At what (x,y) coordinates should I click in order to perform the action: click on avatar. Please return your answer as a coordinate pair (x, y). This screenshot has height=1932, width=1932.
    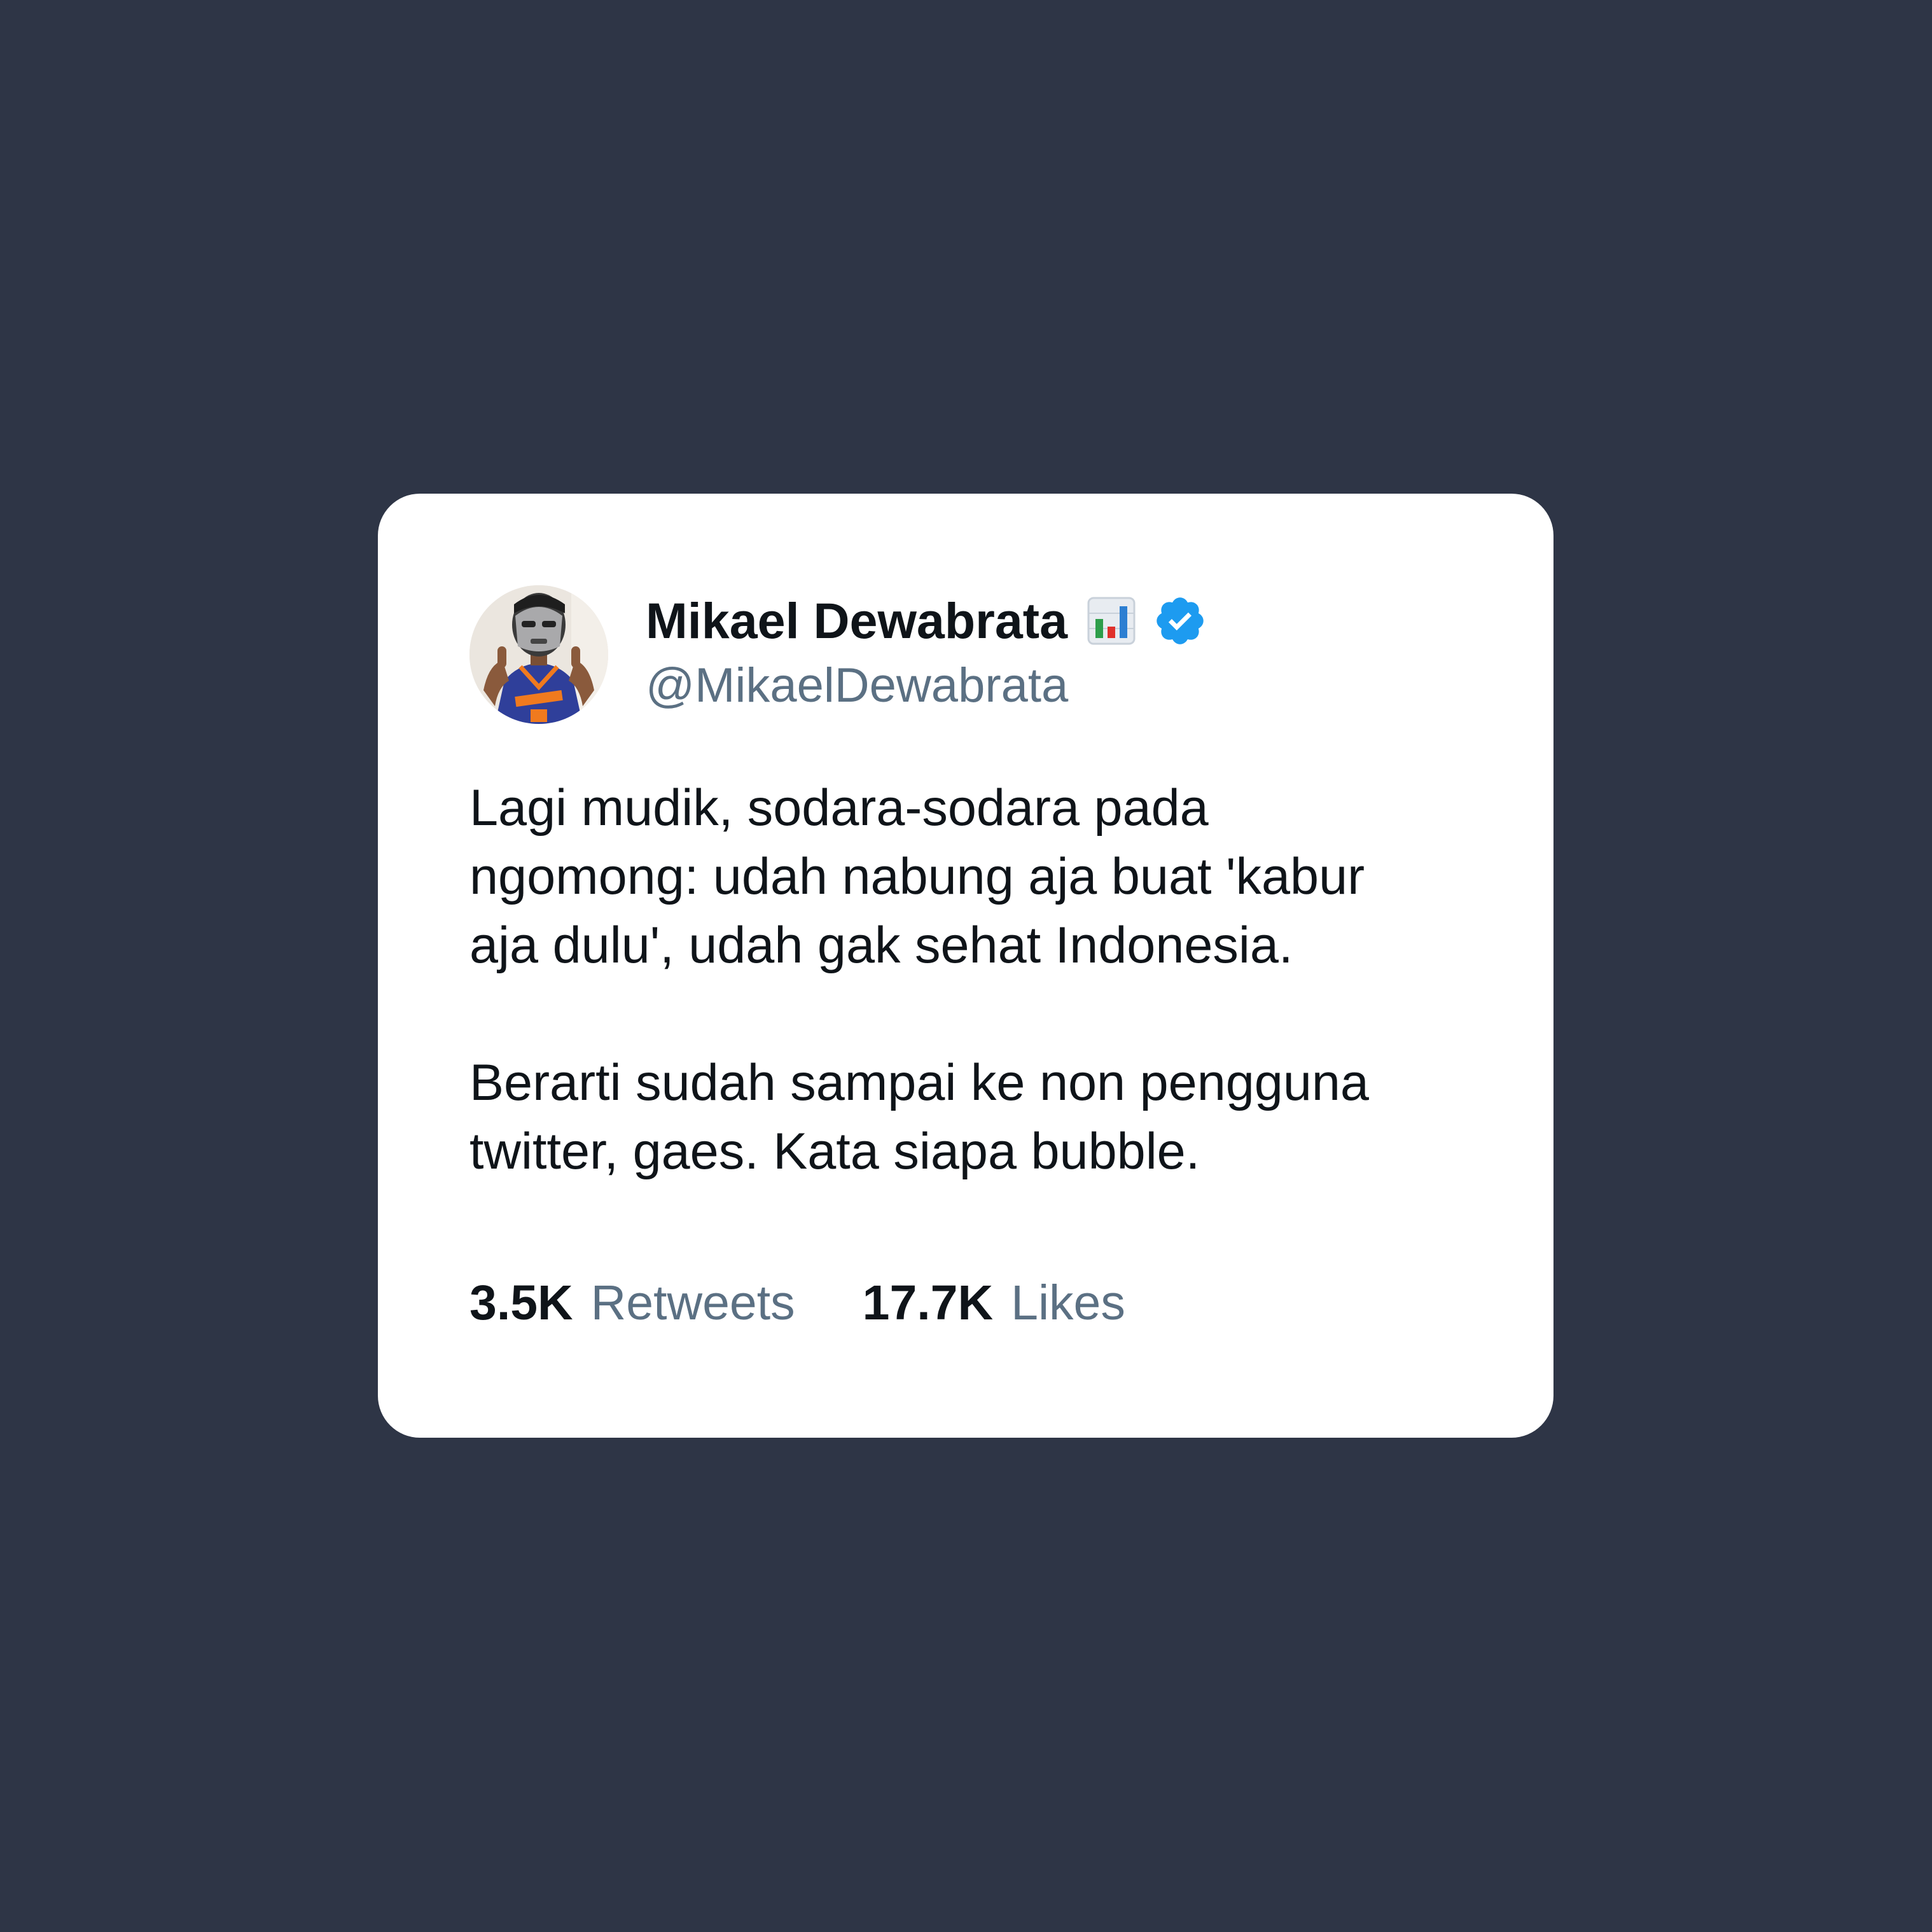
    Looking at the image, I should click on (538, 654).